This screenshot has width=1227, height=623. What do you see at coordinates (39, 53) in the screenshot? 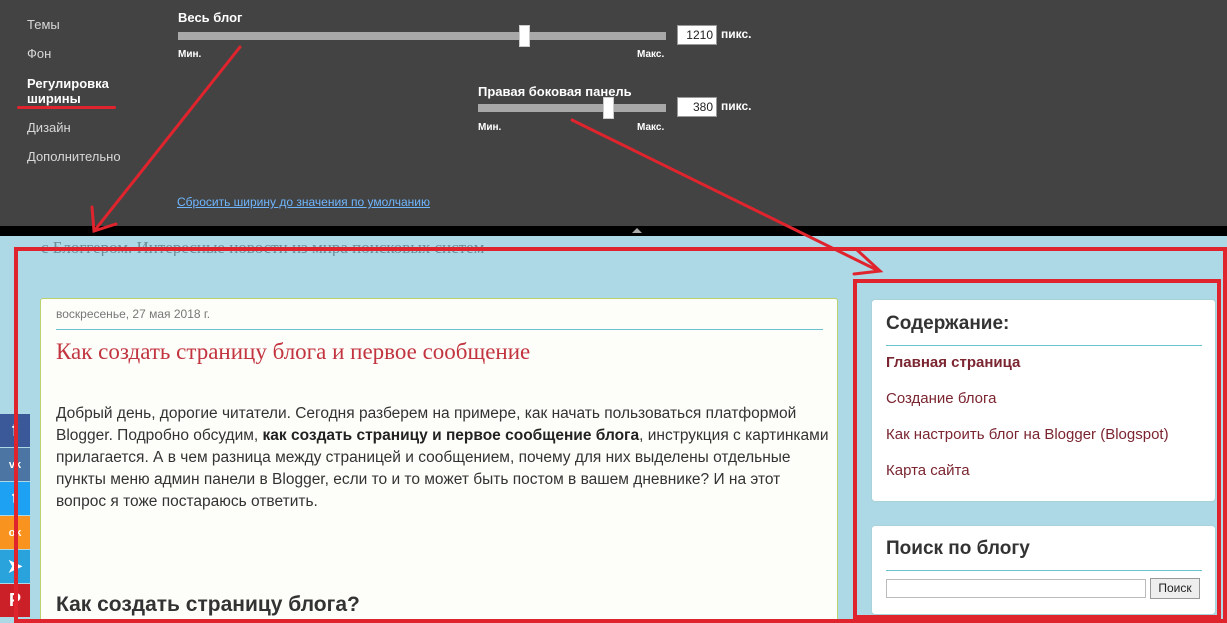
I see `nav-background: Фон` at bounding box center [39, 53].